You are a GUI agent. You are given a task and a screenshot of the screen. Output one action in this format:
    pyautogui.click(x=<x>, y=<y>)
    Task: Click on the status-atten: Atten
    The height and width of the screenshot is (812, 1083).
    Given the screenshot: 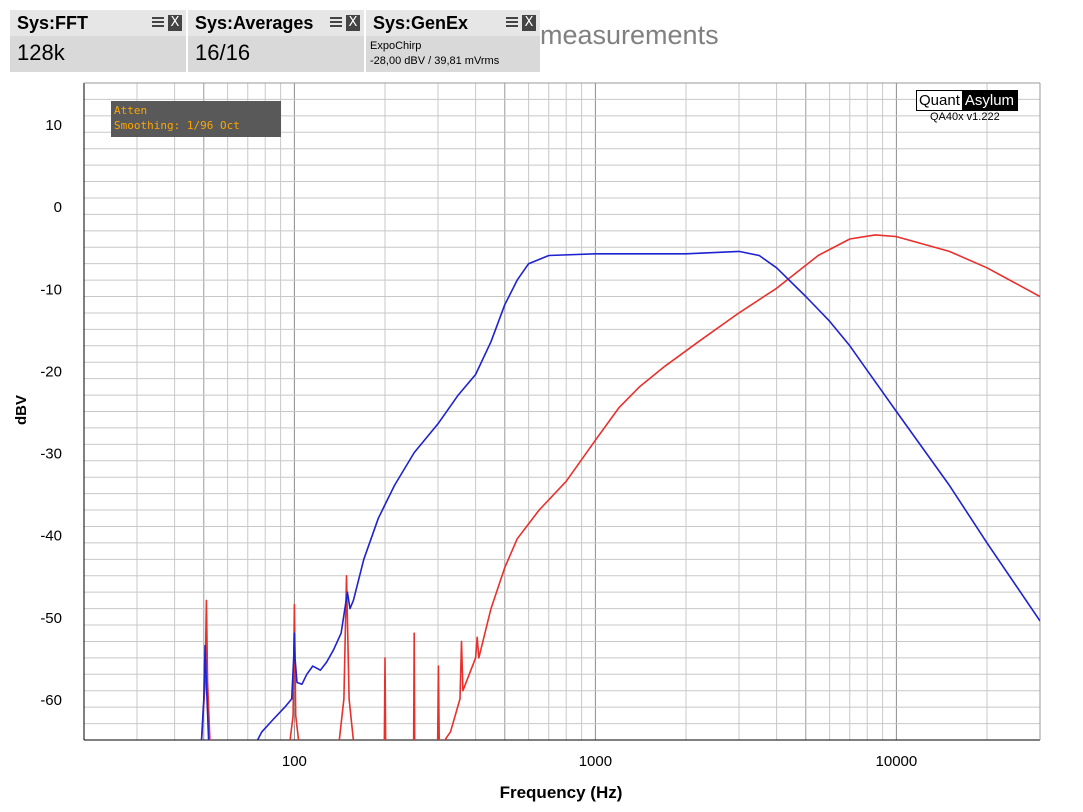 What is the action you would take?
    pyautogui.click(x=131, y=110)
    